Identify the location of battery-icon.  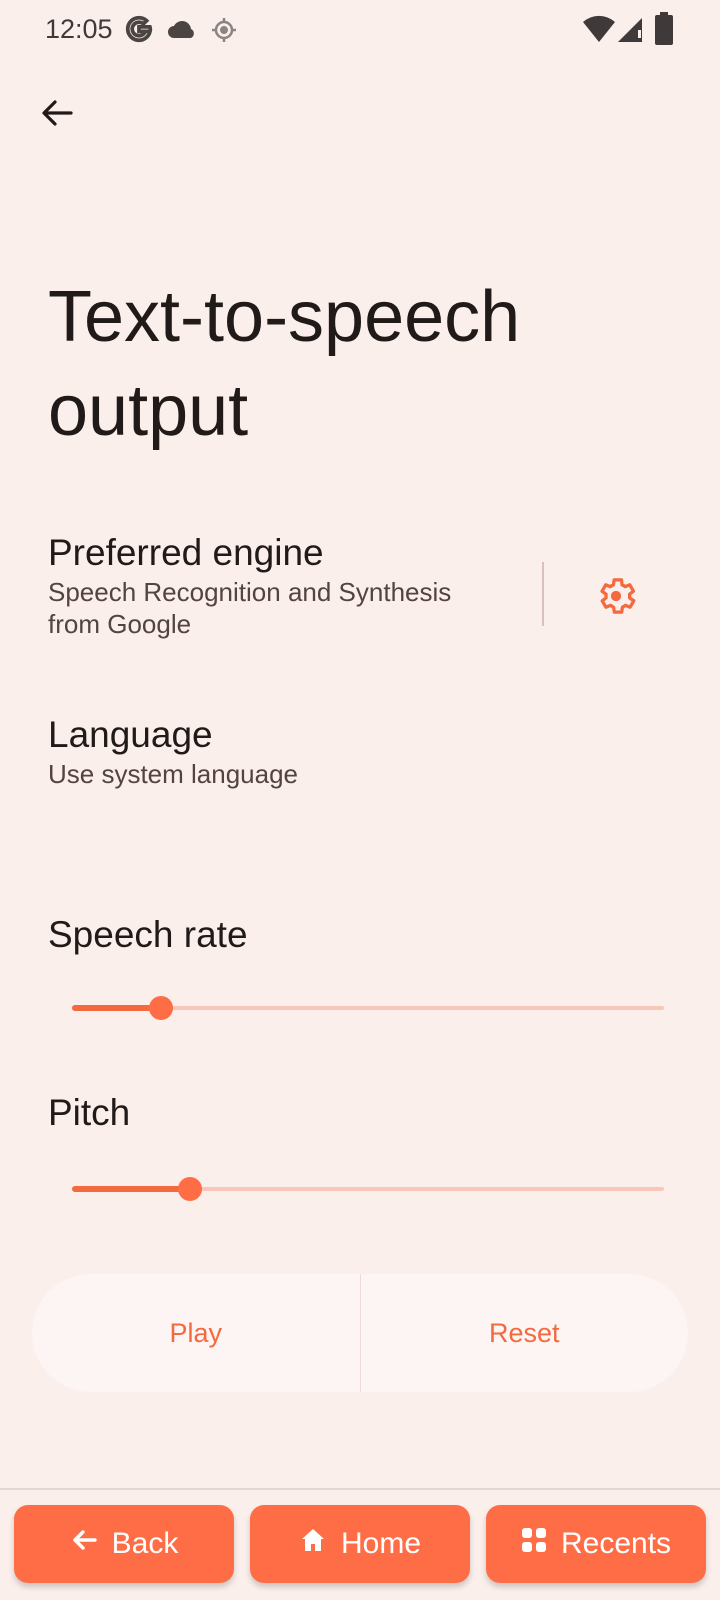
(664, 31).